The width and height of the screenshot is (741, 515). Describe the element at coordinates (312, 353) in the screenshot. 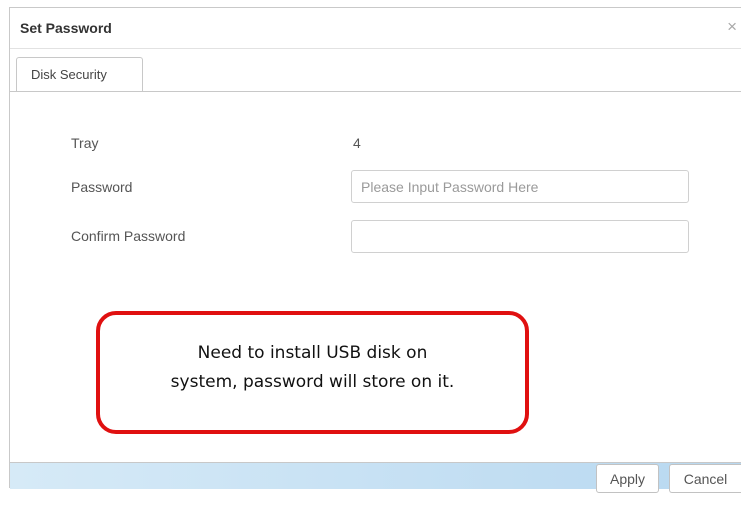

I see `callout-line-1: Need to install USB disk on` at that location.